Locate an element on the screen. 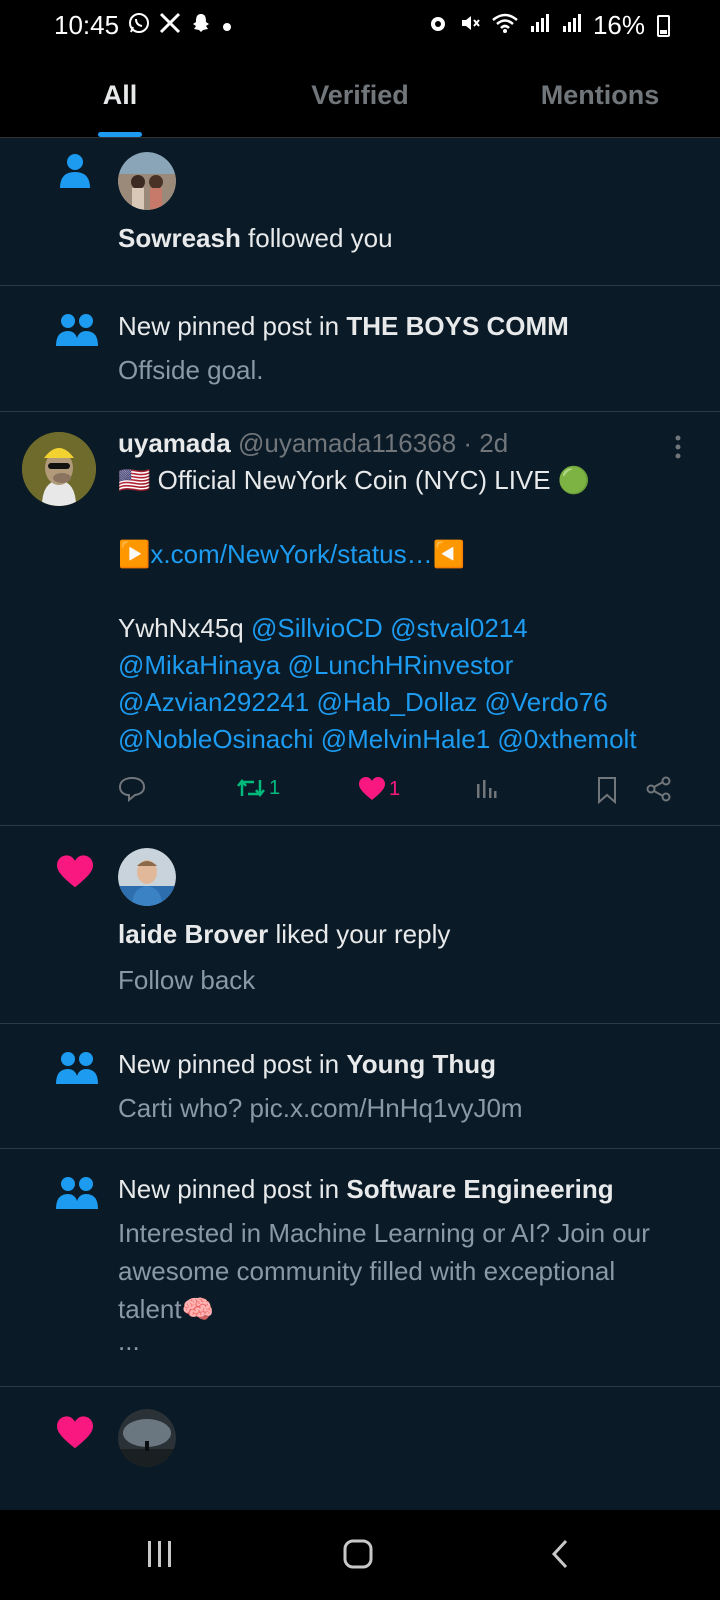 The width and height of the screenshot is (720, 1600). more-options-icon is located at coordinates (678, 447).